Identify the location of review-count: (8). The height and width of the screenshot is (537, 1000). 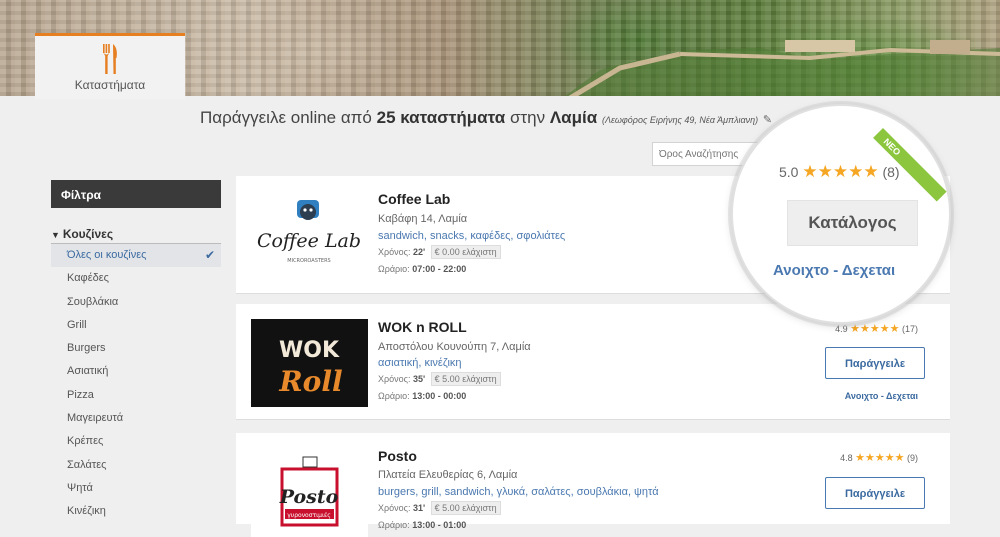
(891, 172).